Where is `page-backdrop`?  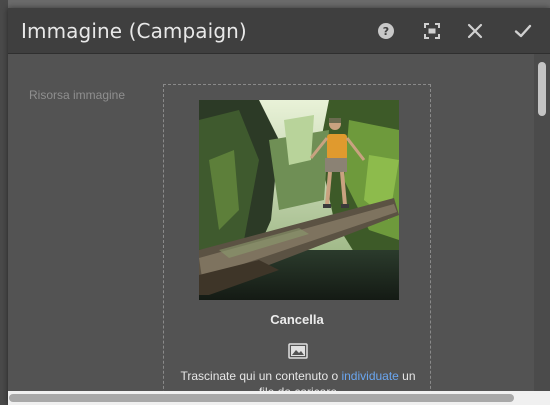 page-backdrop is located at coordinates (4, 202).